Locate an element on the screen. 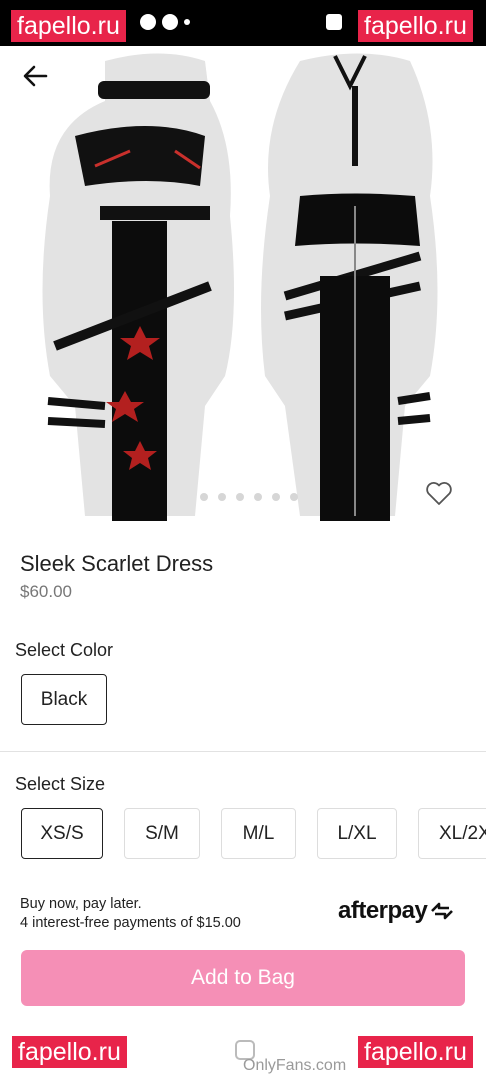  size-option-xl-2x: XL/2X is located at coordinates (452, 833).